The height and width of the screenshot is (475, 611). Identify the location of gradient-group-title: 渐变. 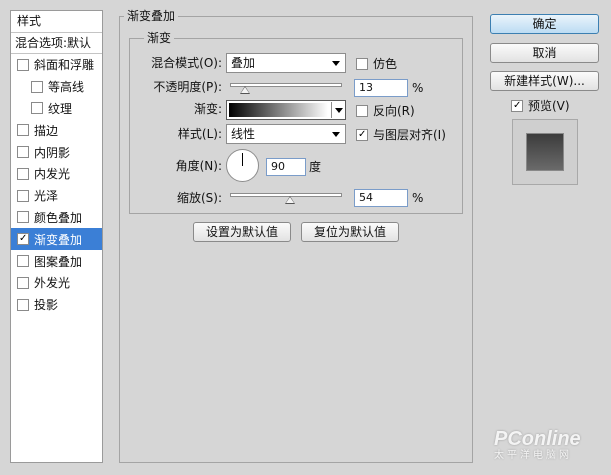
(159, 38).